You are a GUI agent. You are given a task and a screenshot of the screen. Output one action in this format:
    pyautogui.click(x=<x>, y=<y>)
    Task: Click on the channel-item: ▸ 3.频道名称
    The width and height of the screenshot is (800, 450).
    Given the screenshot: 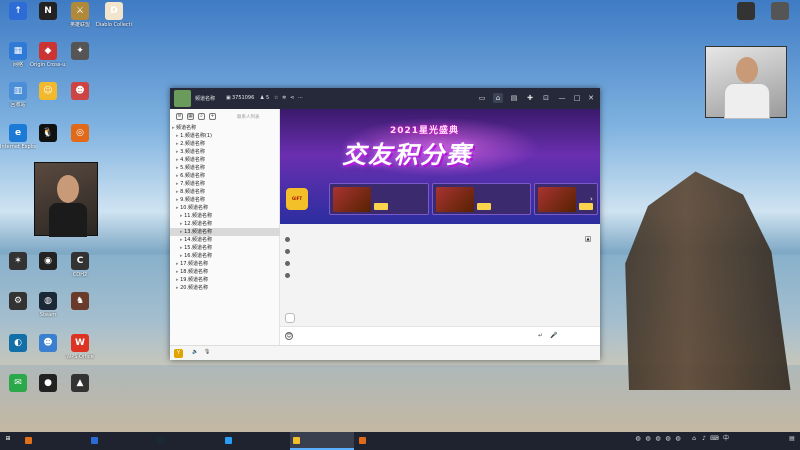 What is the action you would take?
    pyautogui.click(x=225, y=152)
    